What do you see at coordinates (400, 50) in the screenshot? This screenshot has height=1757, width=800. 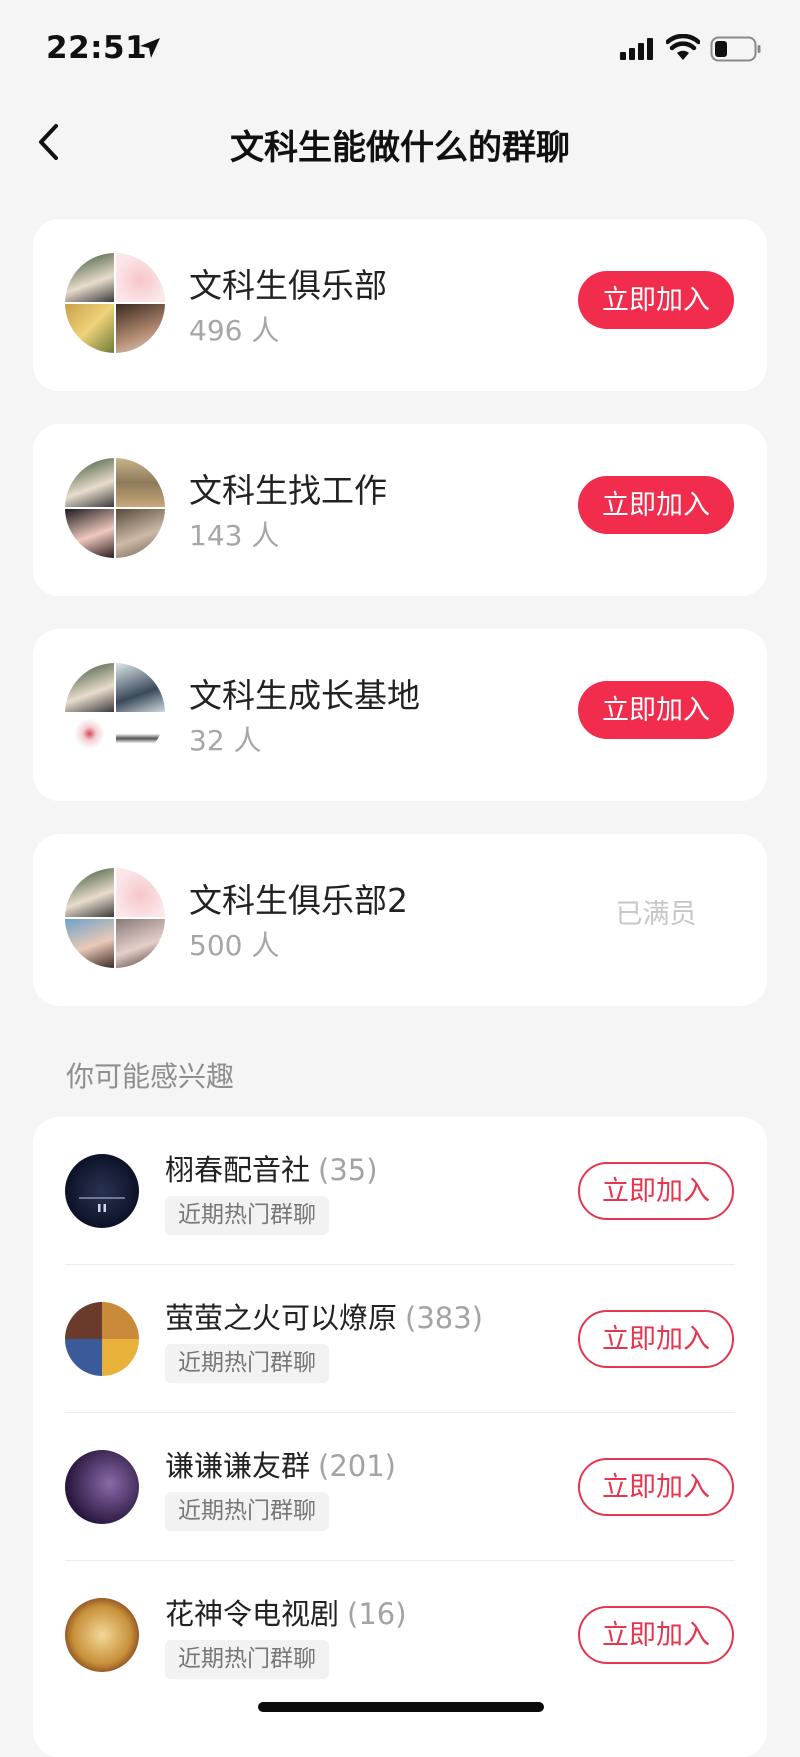 I see `status-bar: 22:51` at bounding box center [400, 50].